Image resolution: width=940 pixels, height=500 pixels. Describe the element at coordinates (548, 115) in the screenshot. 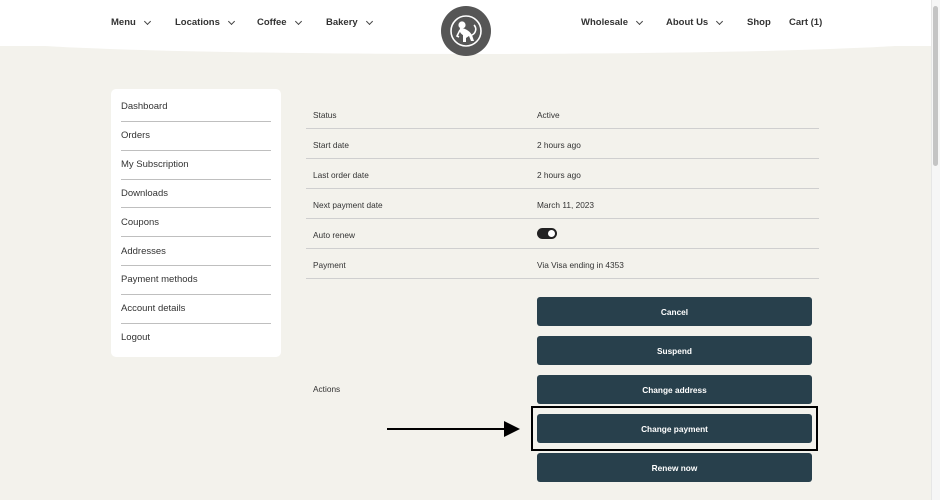

I see `status-value: Active` at that location.